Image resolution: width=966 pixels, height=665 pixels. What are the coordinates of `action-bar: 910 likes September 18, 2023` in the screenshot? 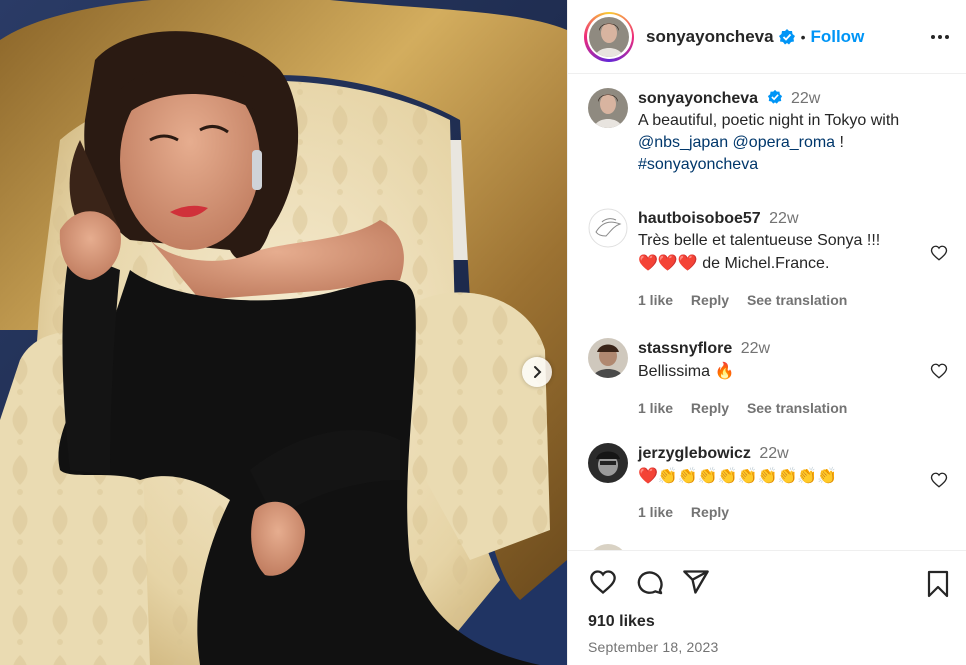 It's located at (767, 607).